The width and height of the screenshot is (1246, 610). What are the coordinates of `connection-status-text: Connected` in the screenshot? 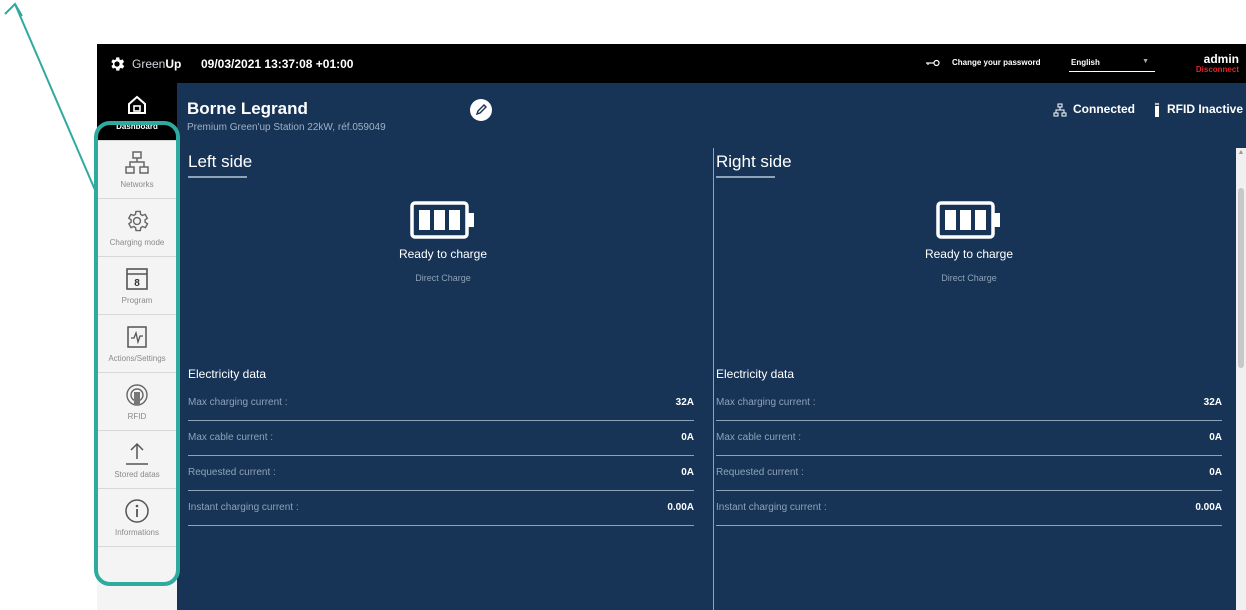 It's located at (1104, 109).